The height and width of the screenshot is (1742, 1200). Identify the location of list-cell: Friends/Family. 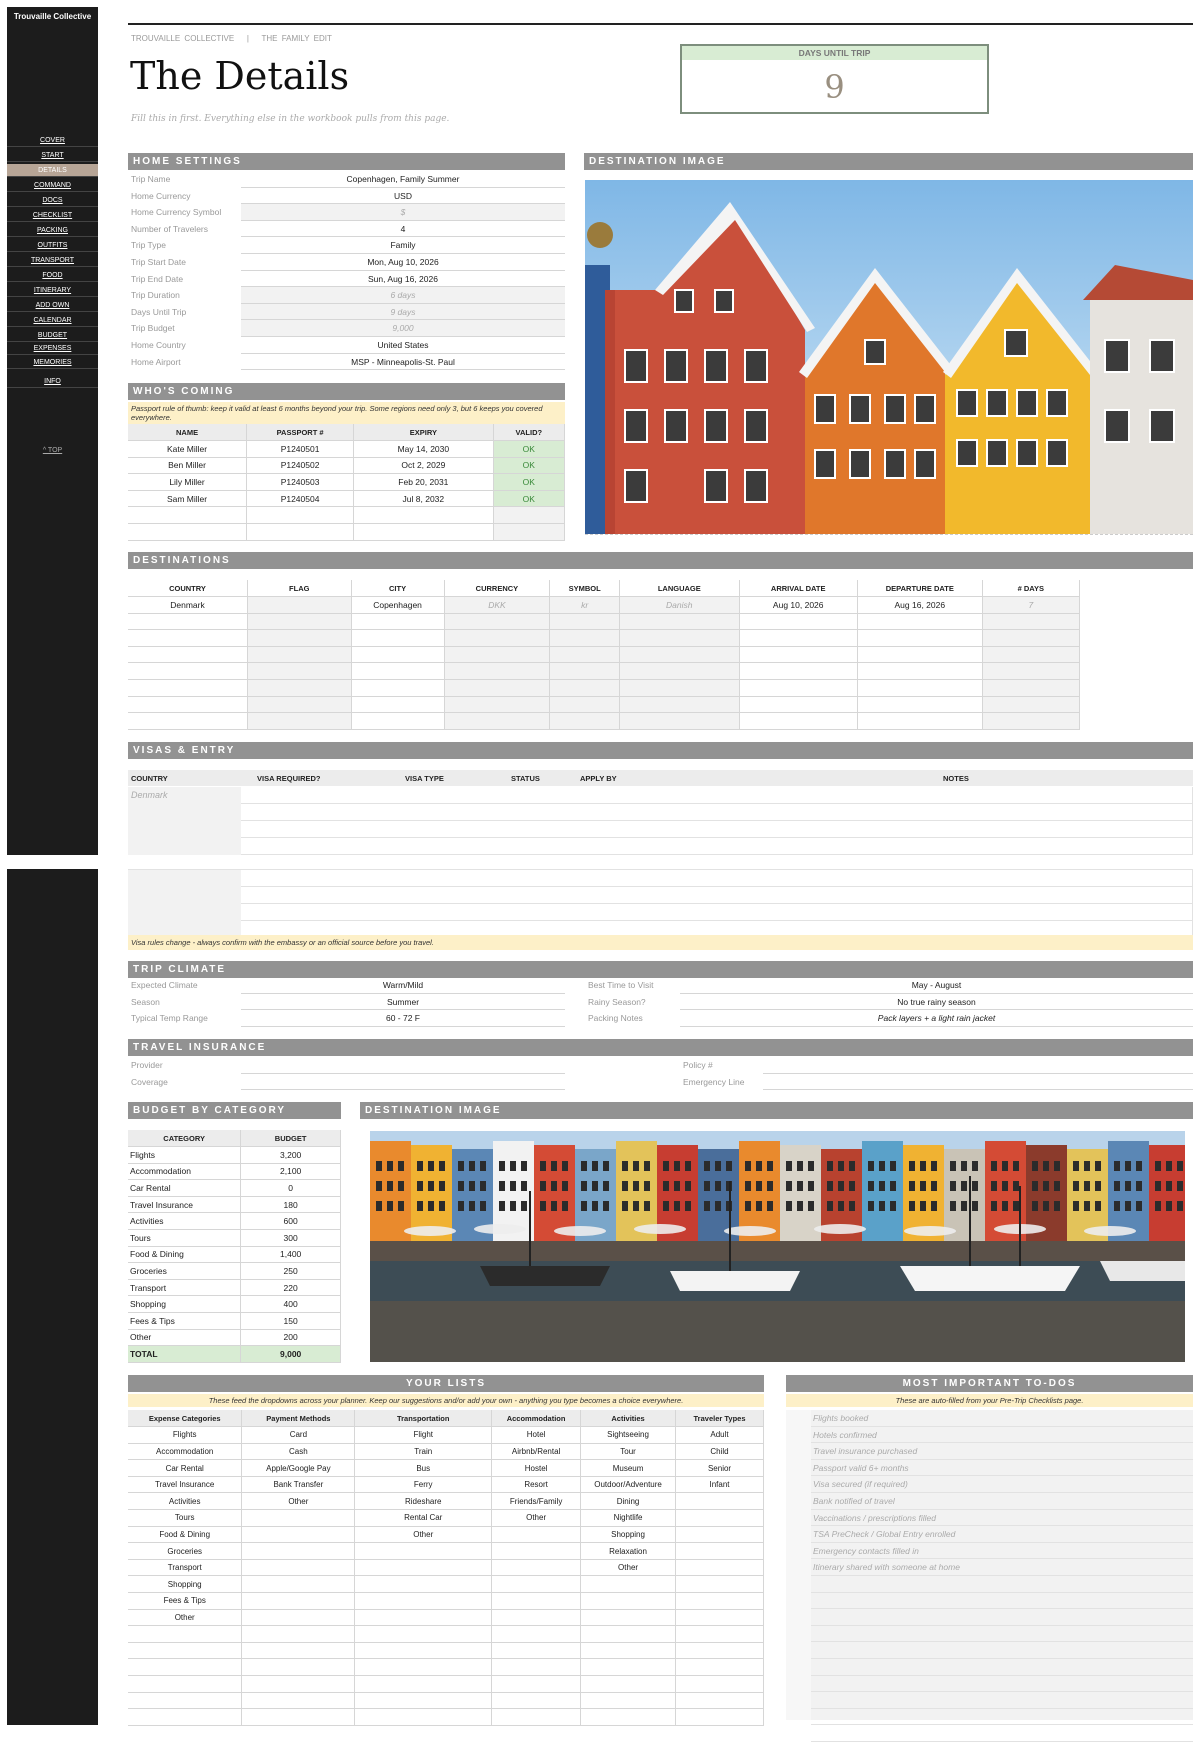
(536, 1501).